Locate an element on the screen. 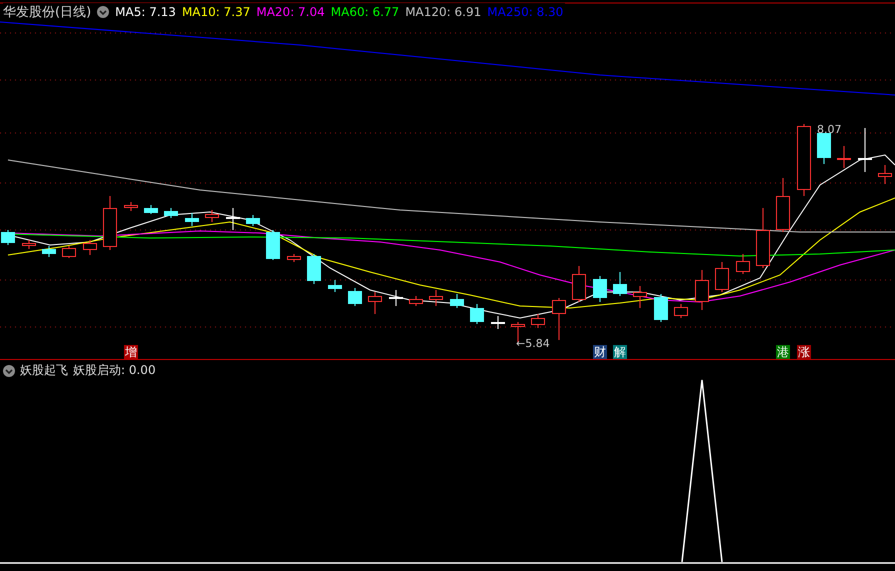 The image size is (895, 571). event-tag: 港 is located at coordinates (783, 352).